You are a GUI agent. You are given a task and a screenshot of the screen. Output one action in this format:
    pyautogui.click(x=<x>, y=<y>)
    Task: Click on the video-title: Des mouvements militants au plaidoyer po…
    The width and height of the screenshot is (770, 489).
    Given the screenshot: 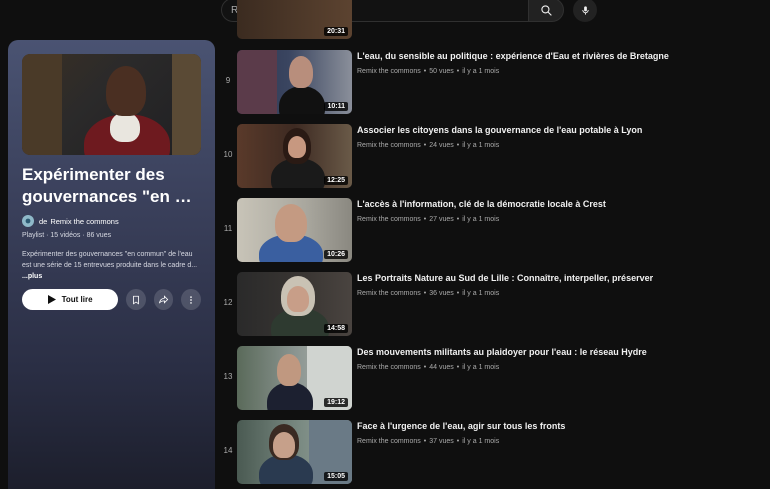 What is the action you would take?
    pyautogui.click(x=502, y=352)
    